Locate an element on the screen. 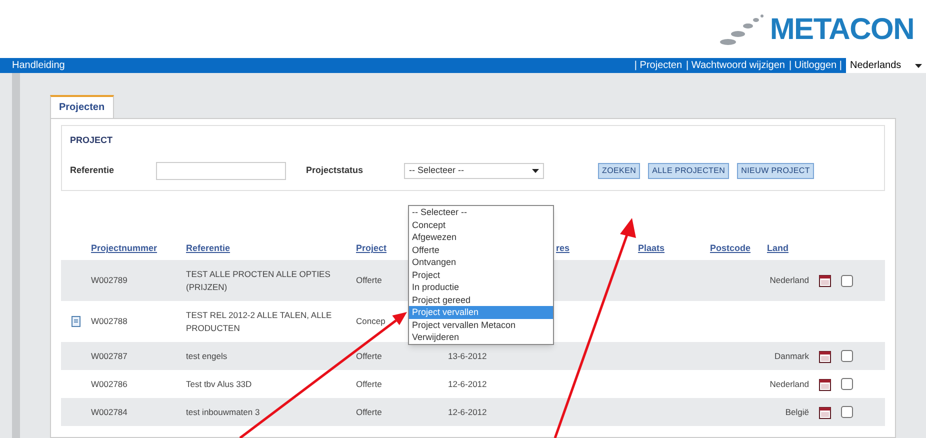 The width and height of the screenshot is (926, 438). table-cell: Concep is located at coordinates (371, 321).